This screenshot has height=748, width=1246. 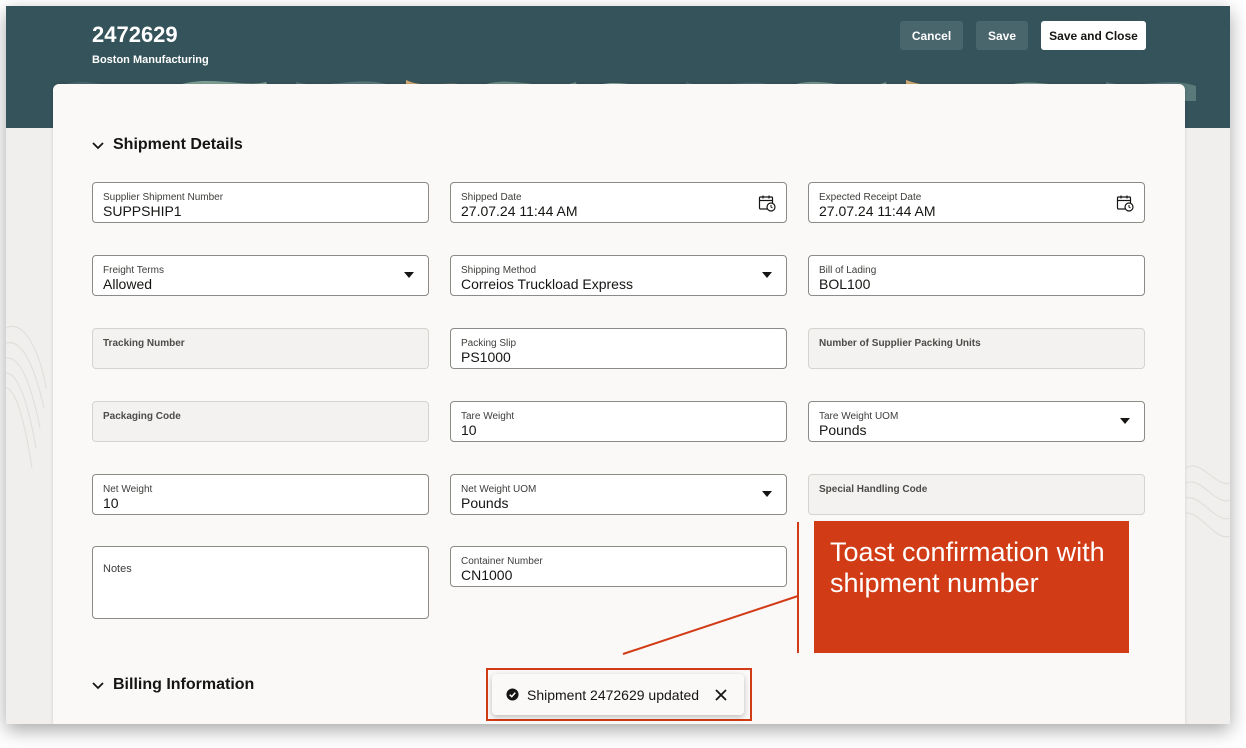 What do you see at coordinates (721, 695) in the screenshot?
I see `close-icon` at bounding box center [721, 695].